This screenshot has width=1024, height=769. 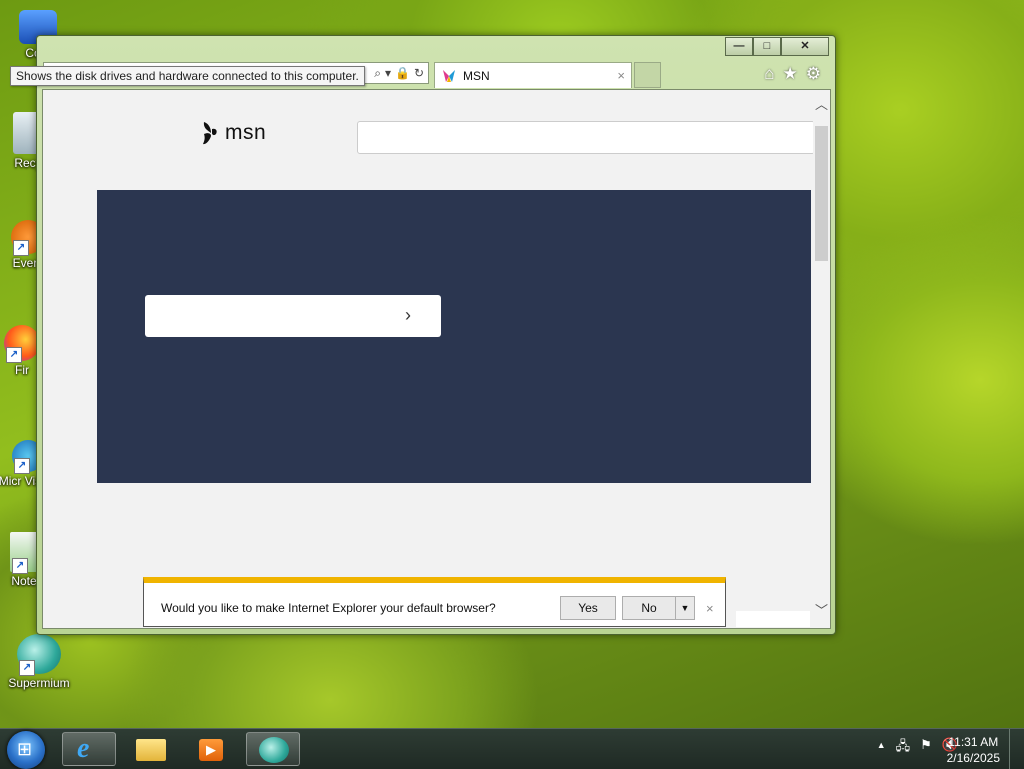 What do you see at coordinates (973, 758) in the screenshot?
I see `clock-date: 2/16/2025` at bounding box center [973, 758].